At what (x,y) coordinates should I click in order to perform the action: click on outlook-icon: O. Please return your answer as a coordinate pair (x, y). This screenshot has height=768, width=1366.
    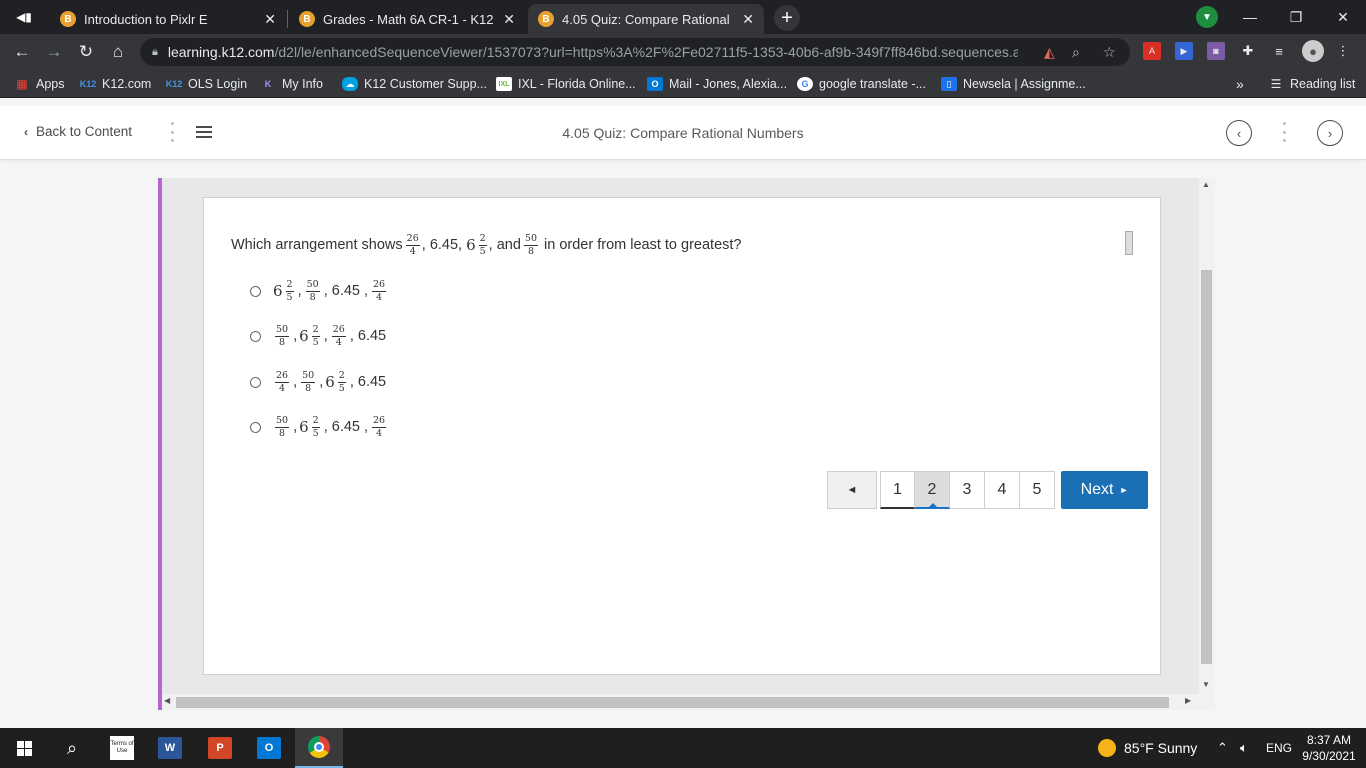
    Looking at the image, I should click on (269, 748).